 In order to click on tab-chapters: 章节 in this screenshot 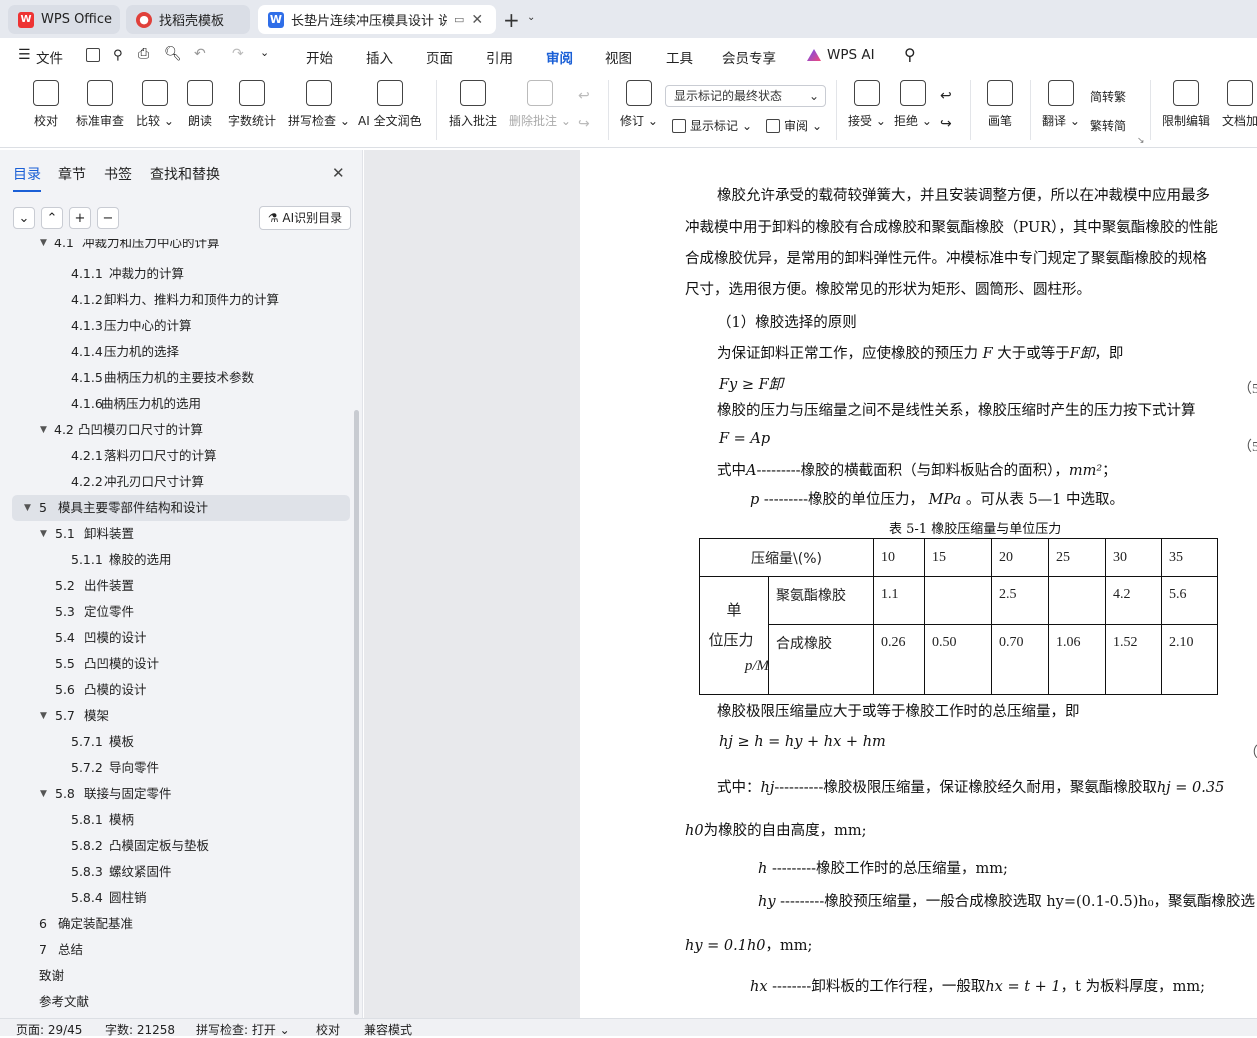, I will do `click(72, 174)`.